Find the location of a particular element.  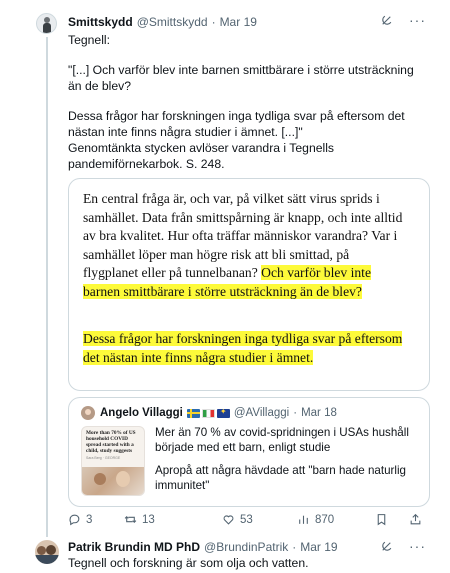

like-button: 53 is located at coordinates (237, 519).